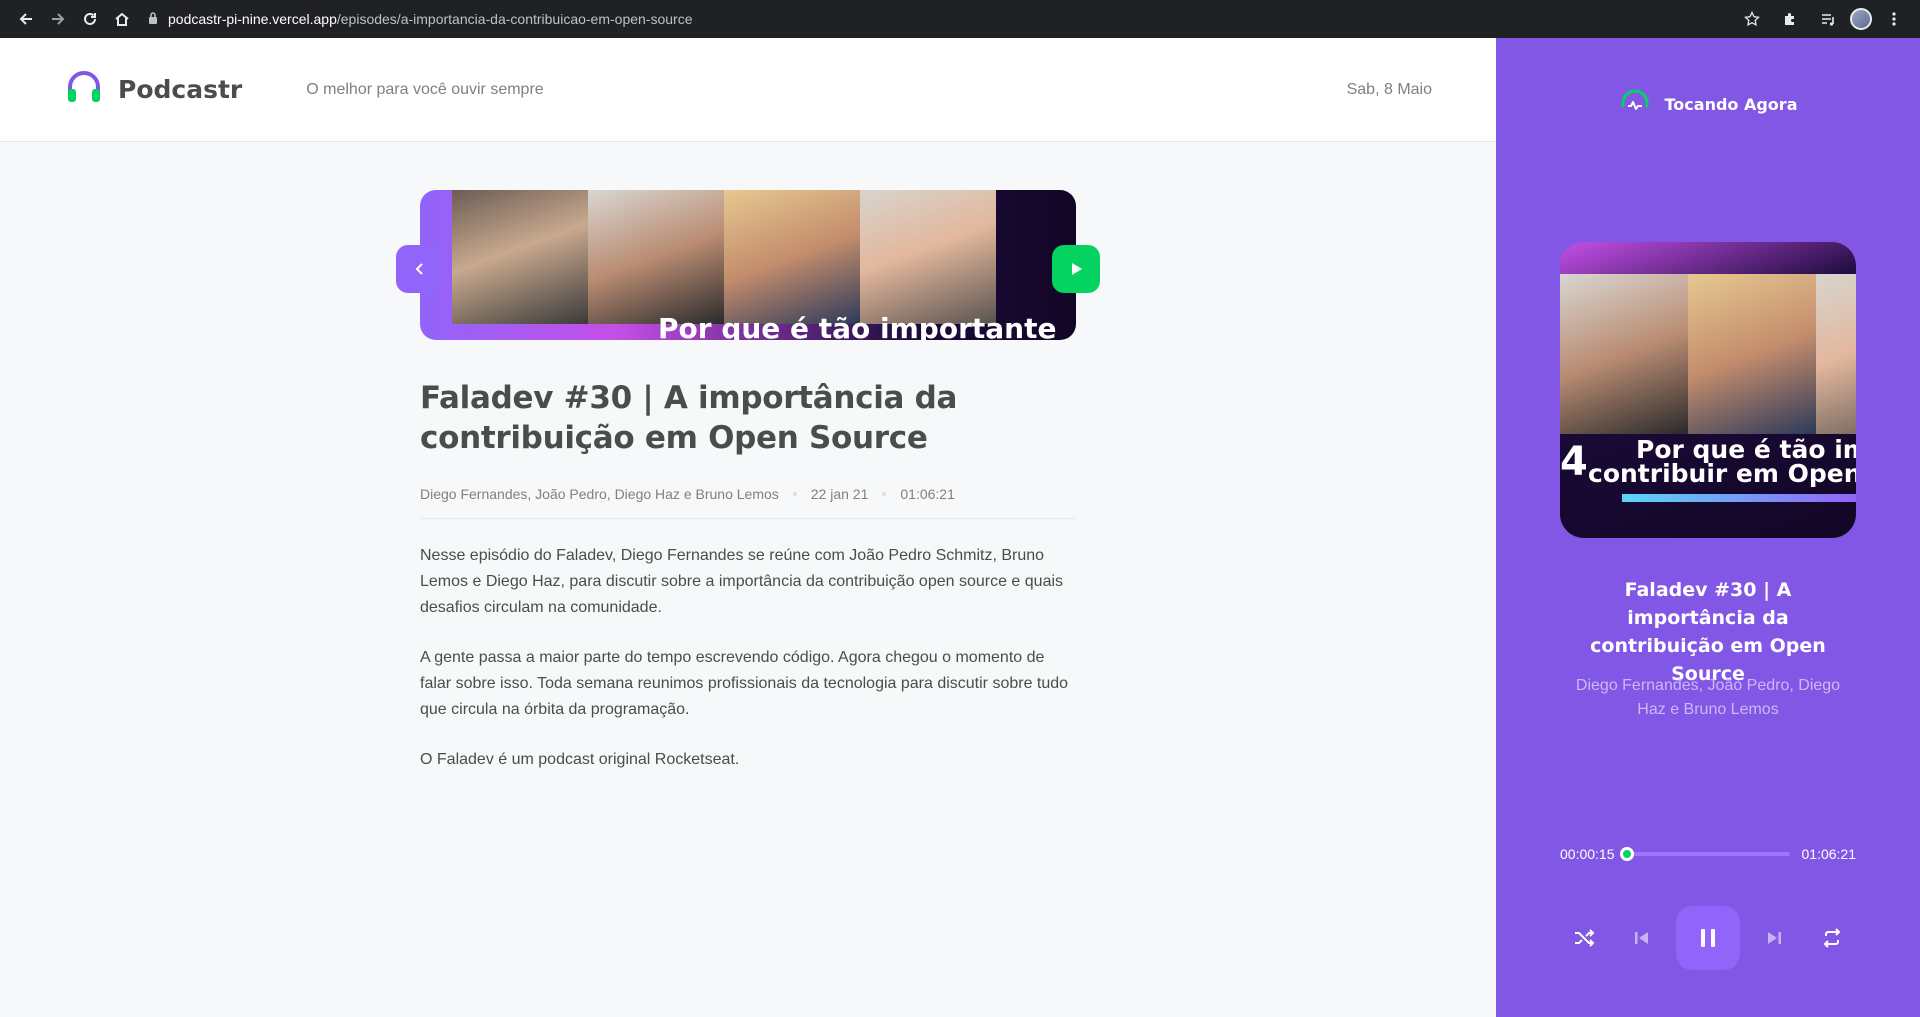 Image resolution: width=1920 pixels, height=1017 pixels. I want to click on skip-previous-icon, so click(1641, 938).